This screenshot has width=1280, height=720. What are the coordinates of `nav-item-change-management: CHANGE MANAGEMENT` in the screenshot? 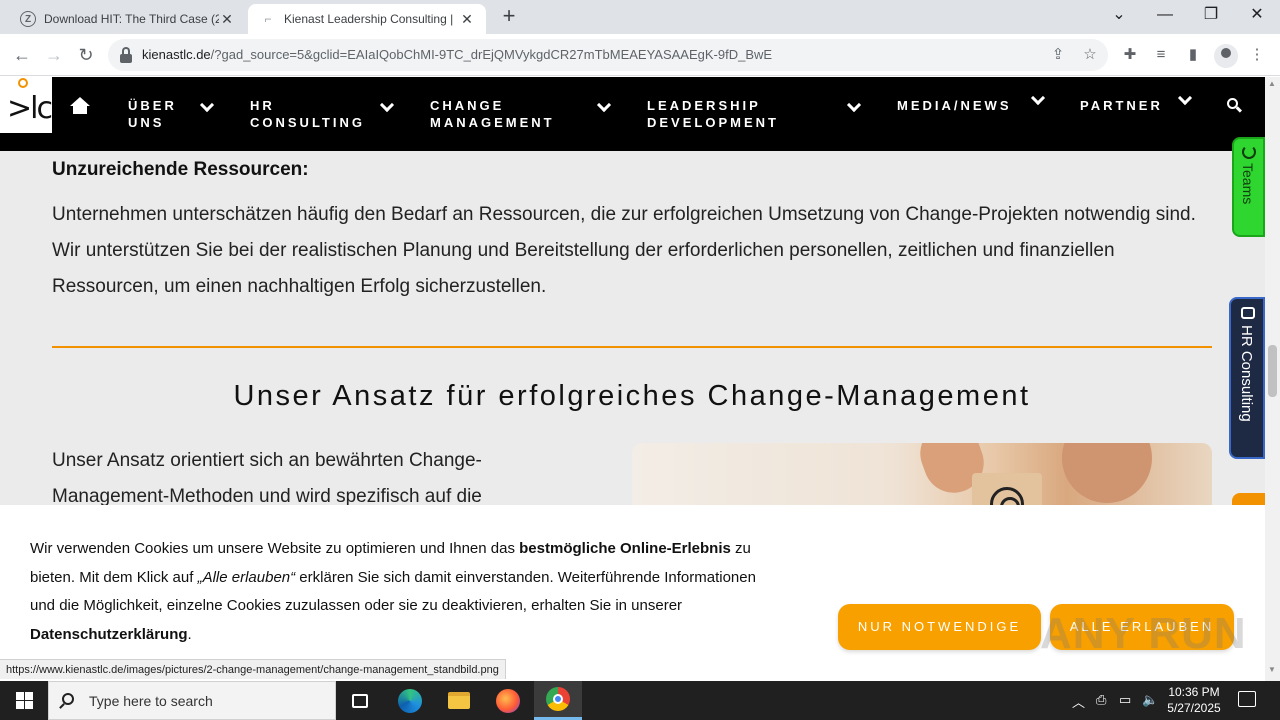 It's located at (492, 114).